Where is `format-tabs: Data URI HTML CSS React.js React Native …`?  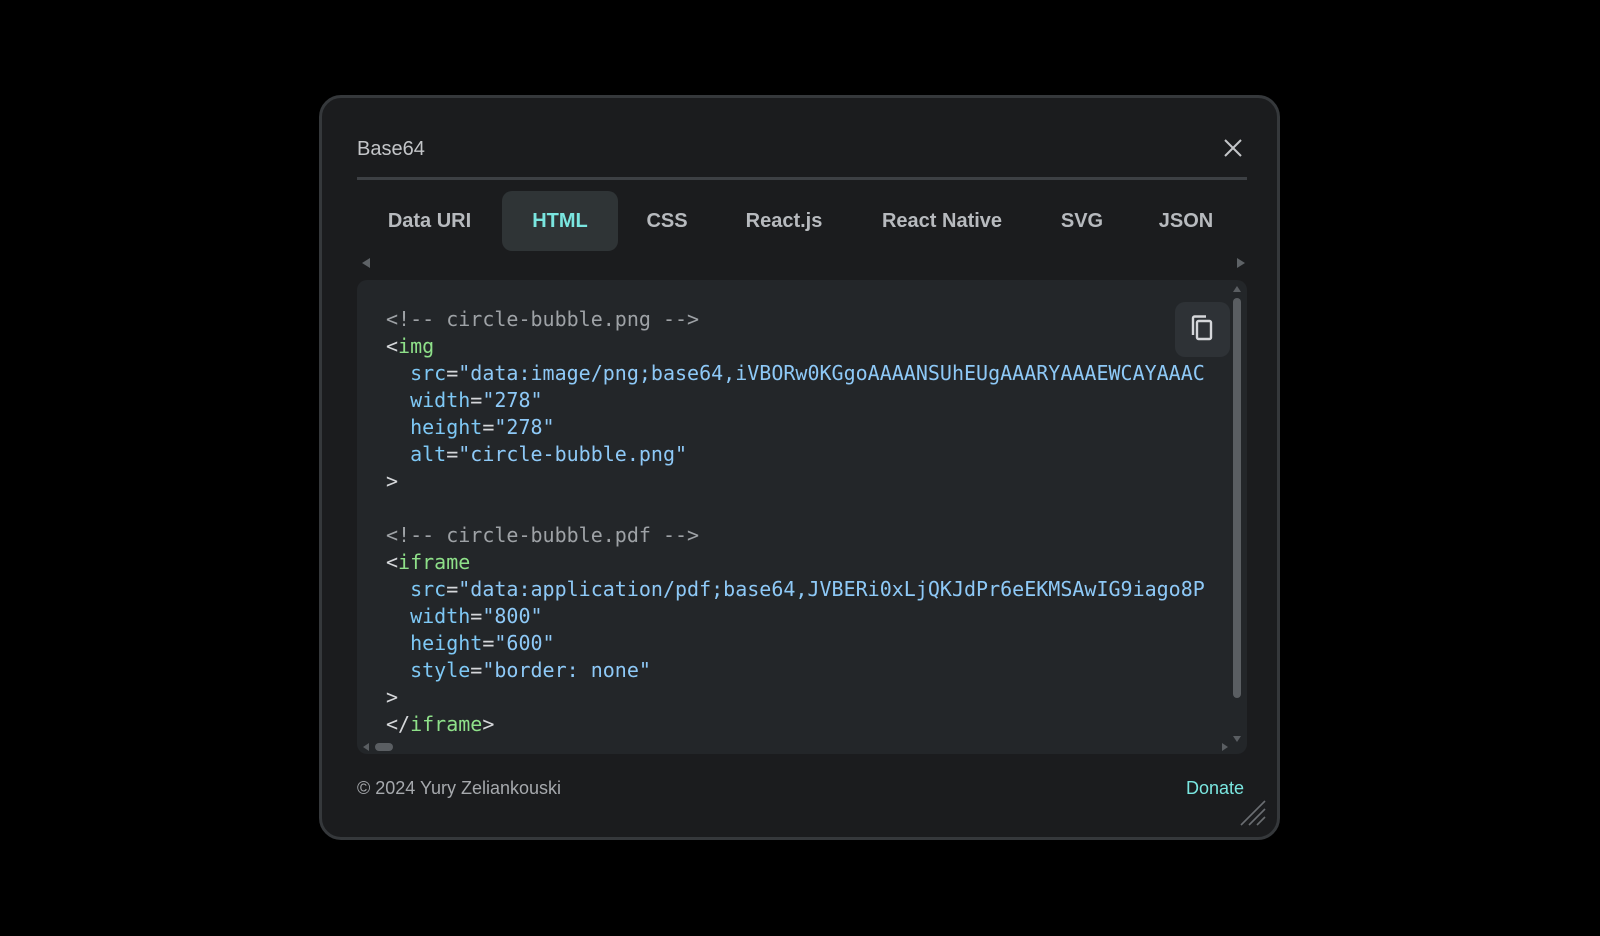 format-tabs: Data URI HTML CSS React.js React Native … is located at coordinates (802, 221).